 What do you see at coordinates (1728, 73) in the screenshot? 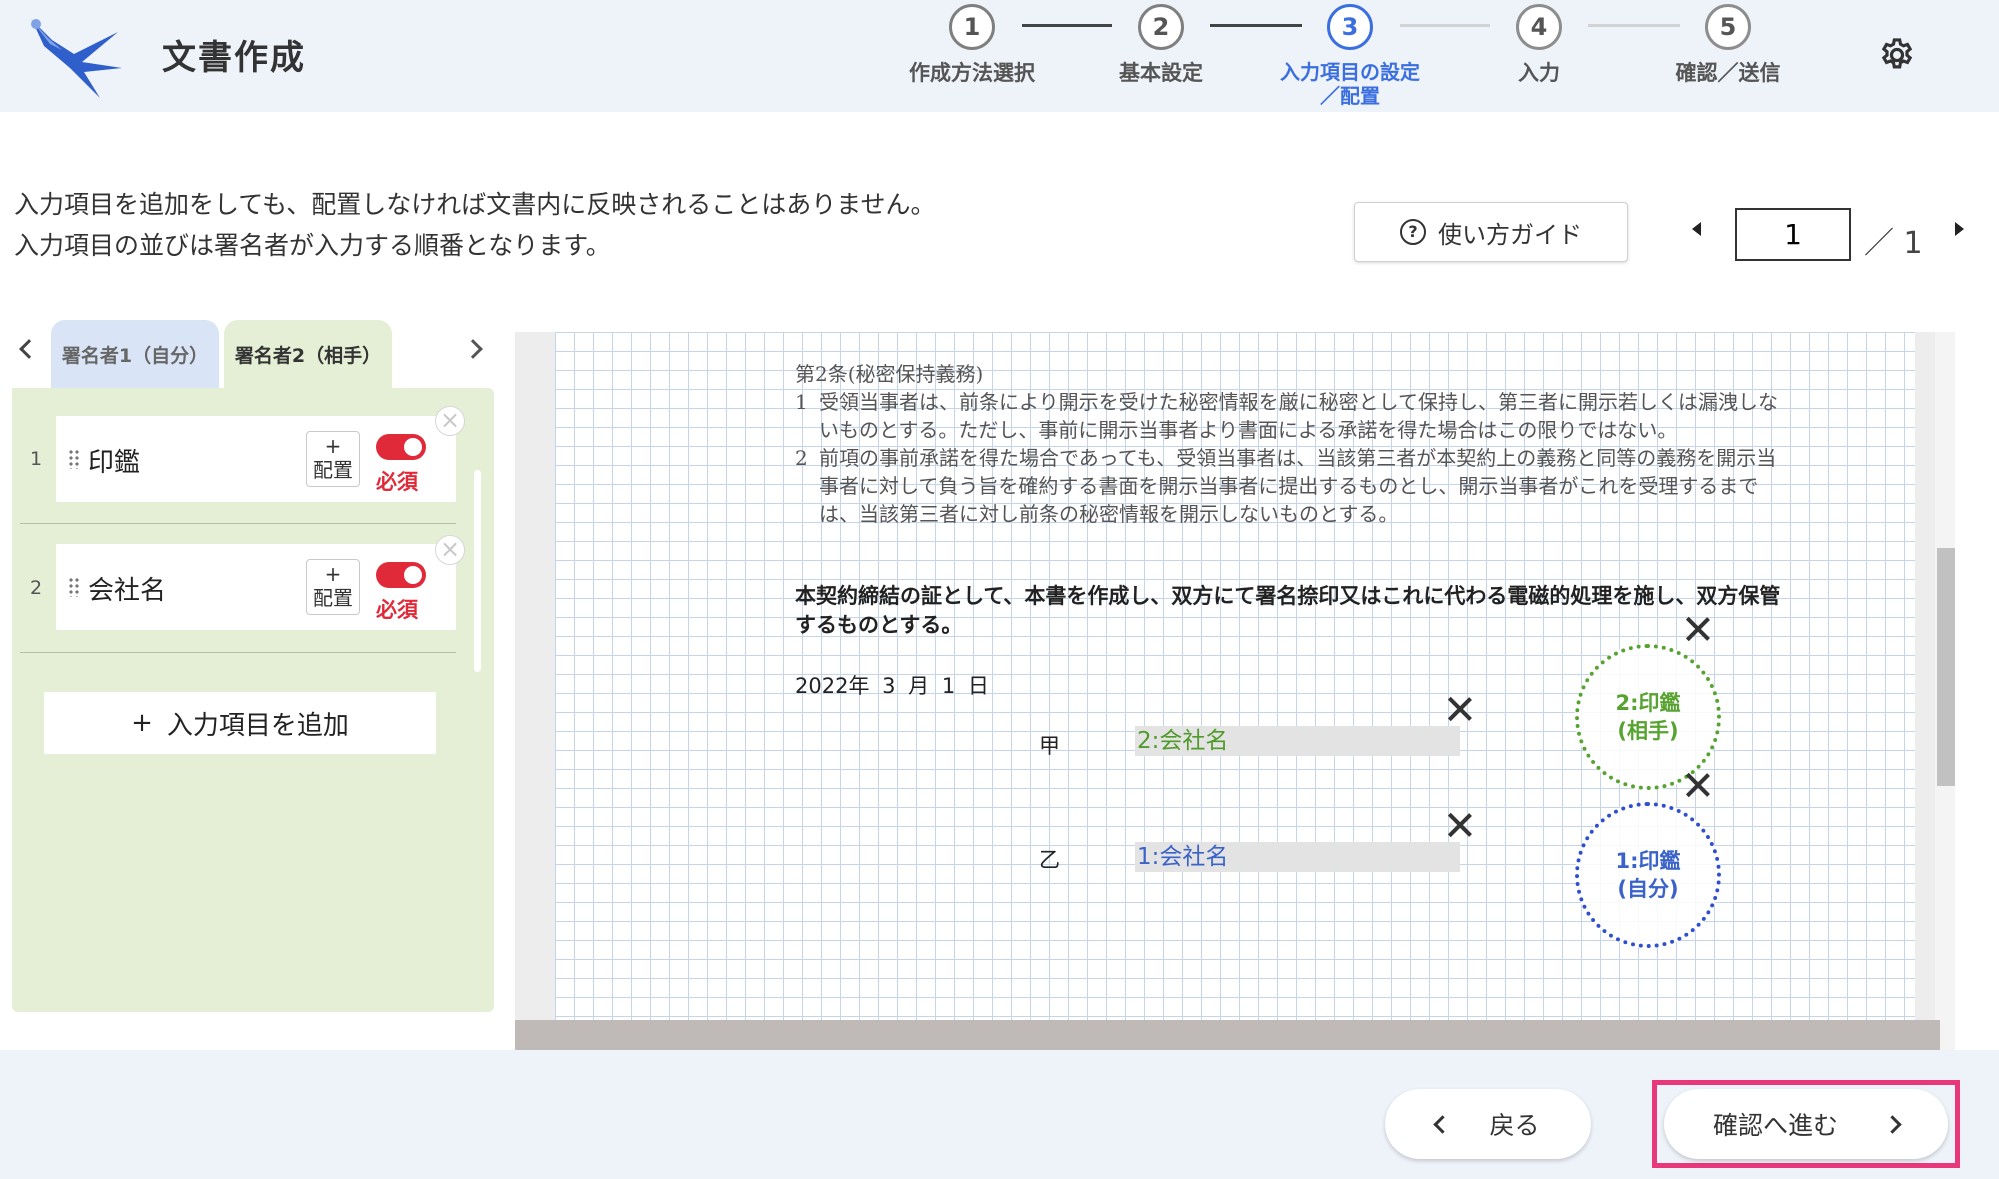
I see `step-label: 確認／送信` at bounding box center [1728, 73].